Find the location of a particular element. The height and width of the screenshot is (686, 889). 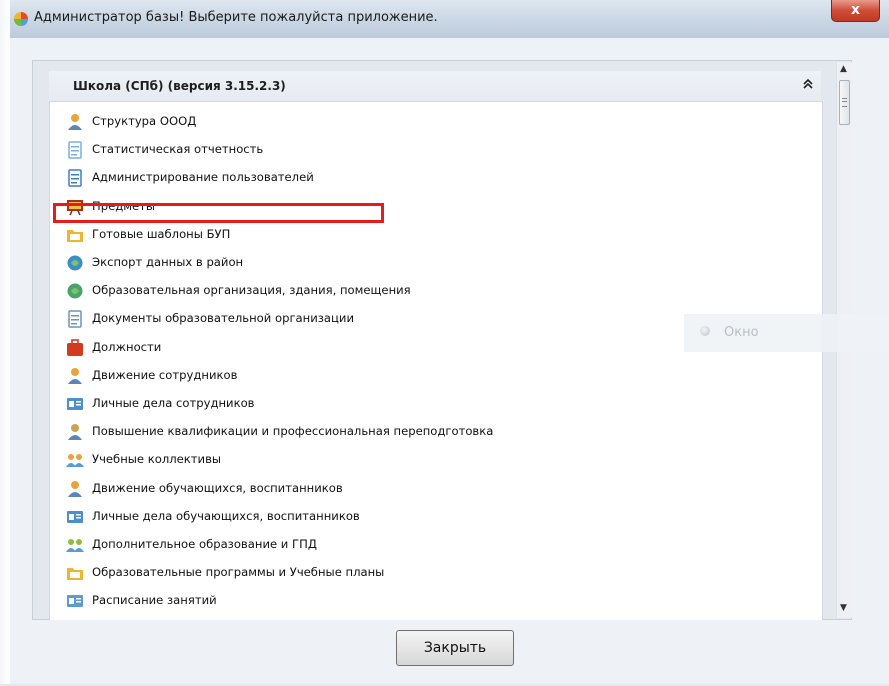

list-item: Экспорт данных в район is located at coordinates (416, 263).